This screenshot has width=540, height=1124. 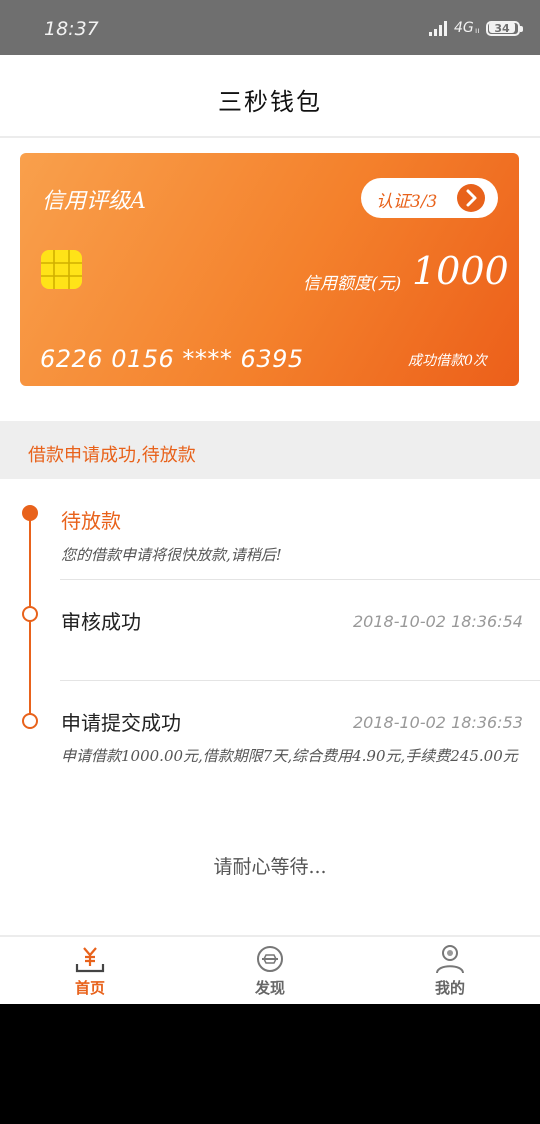 I want to click on loan-status-header: 借款申请成功,待放款, so click(x=270, y=450).